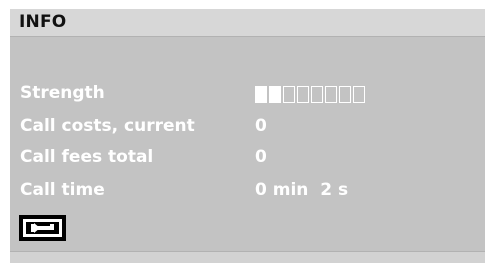  Describe the element at coordinates (247, 257) in the screenshot. I see `footer-bar` at that location.